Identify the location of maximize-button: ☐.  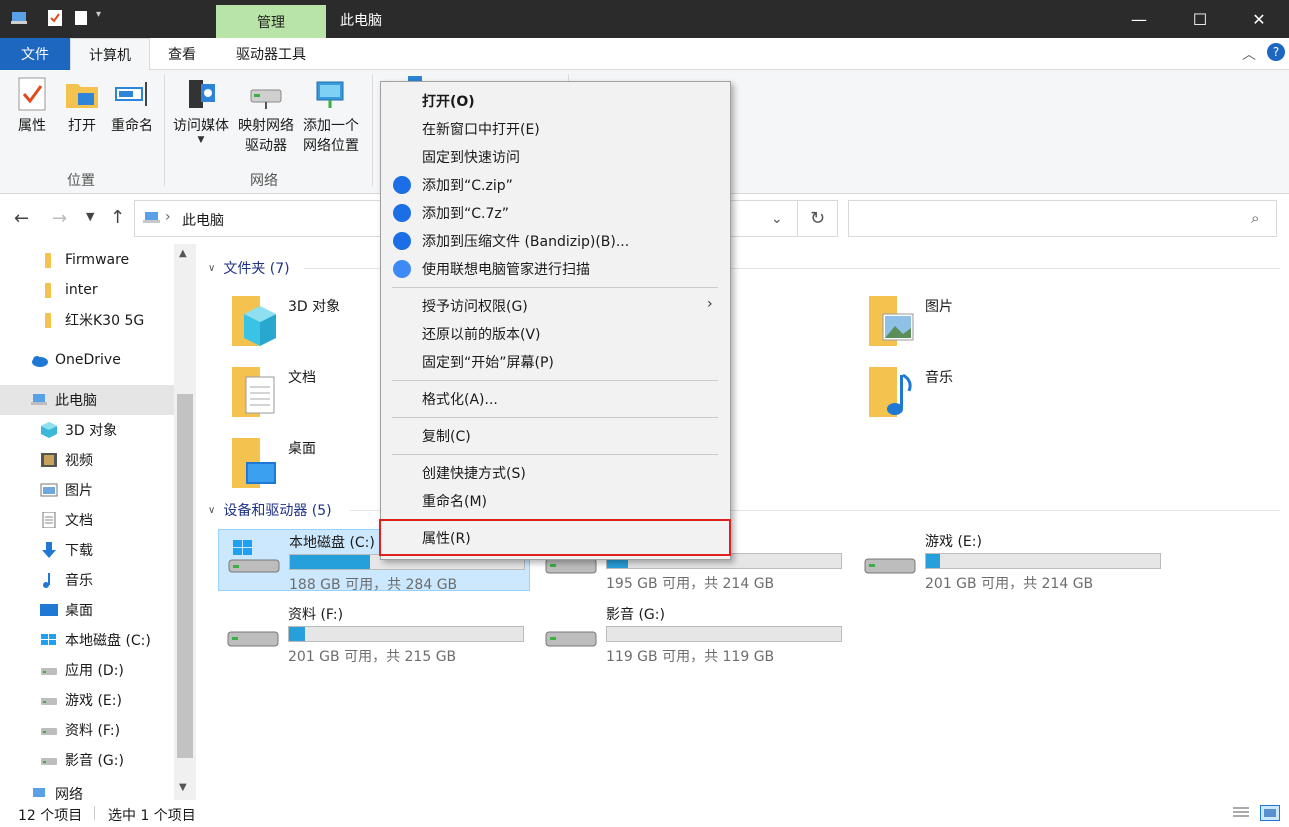
(1200, 19).